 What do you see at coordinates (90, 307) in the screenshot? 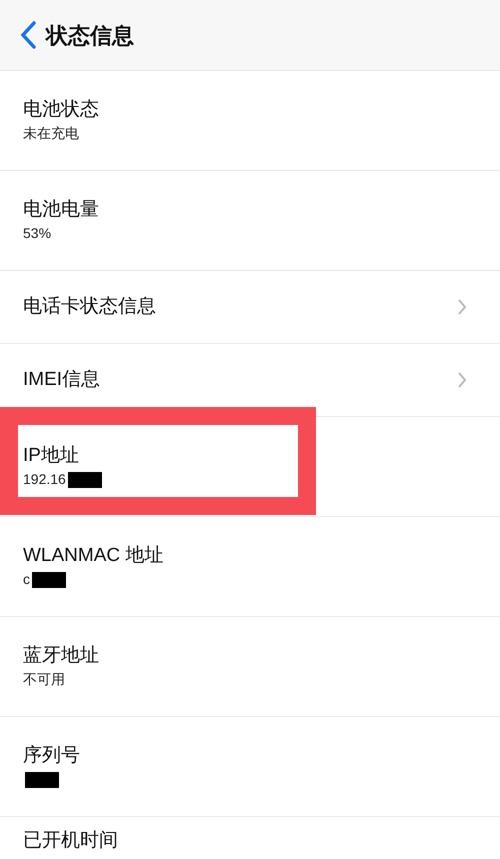
I see `row-label: 电话卡状态信息` at bounding box center [90, 307].